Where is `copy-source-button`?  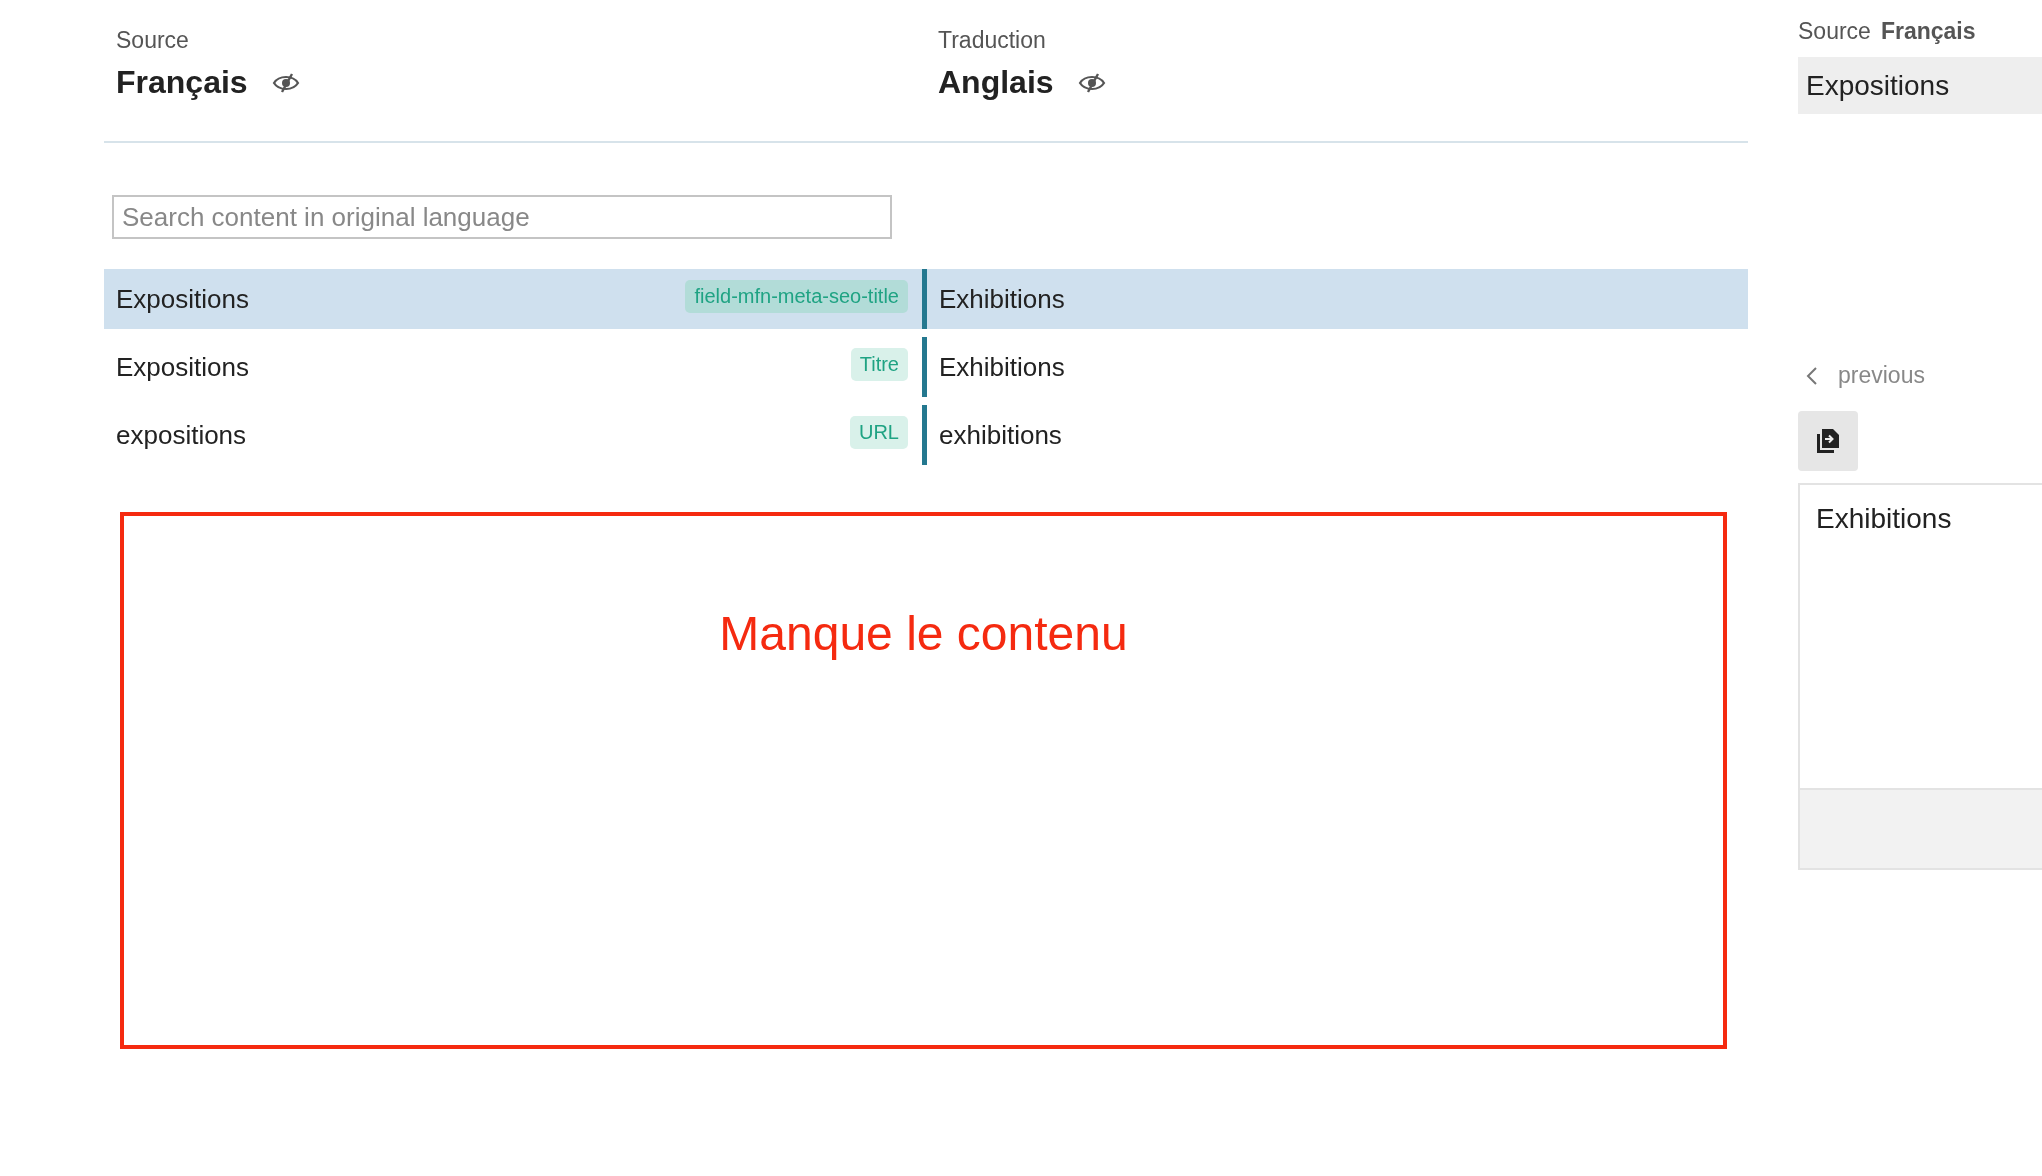
copy-source-button is located at coordinates (1828, 441).